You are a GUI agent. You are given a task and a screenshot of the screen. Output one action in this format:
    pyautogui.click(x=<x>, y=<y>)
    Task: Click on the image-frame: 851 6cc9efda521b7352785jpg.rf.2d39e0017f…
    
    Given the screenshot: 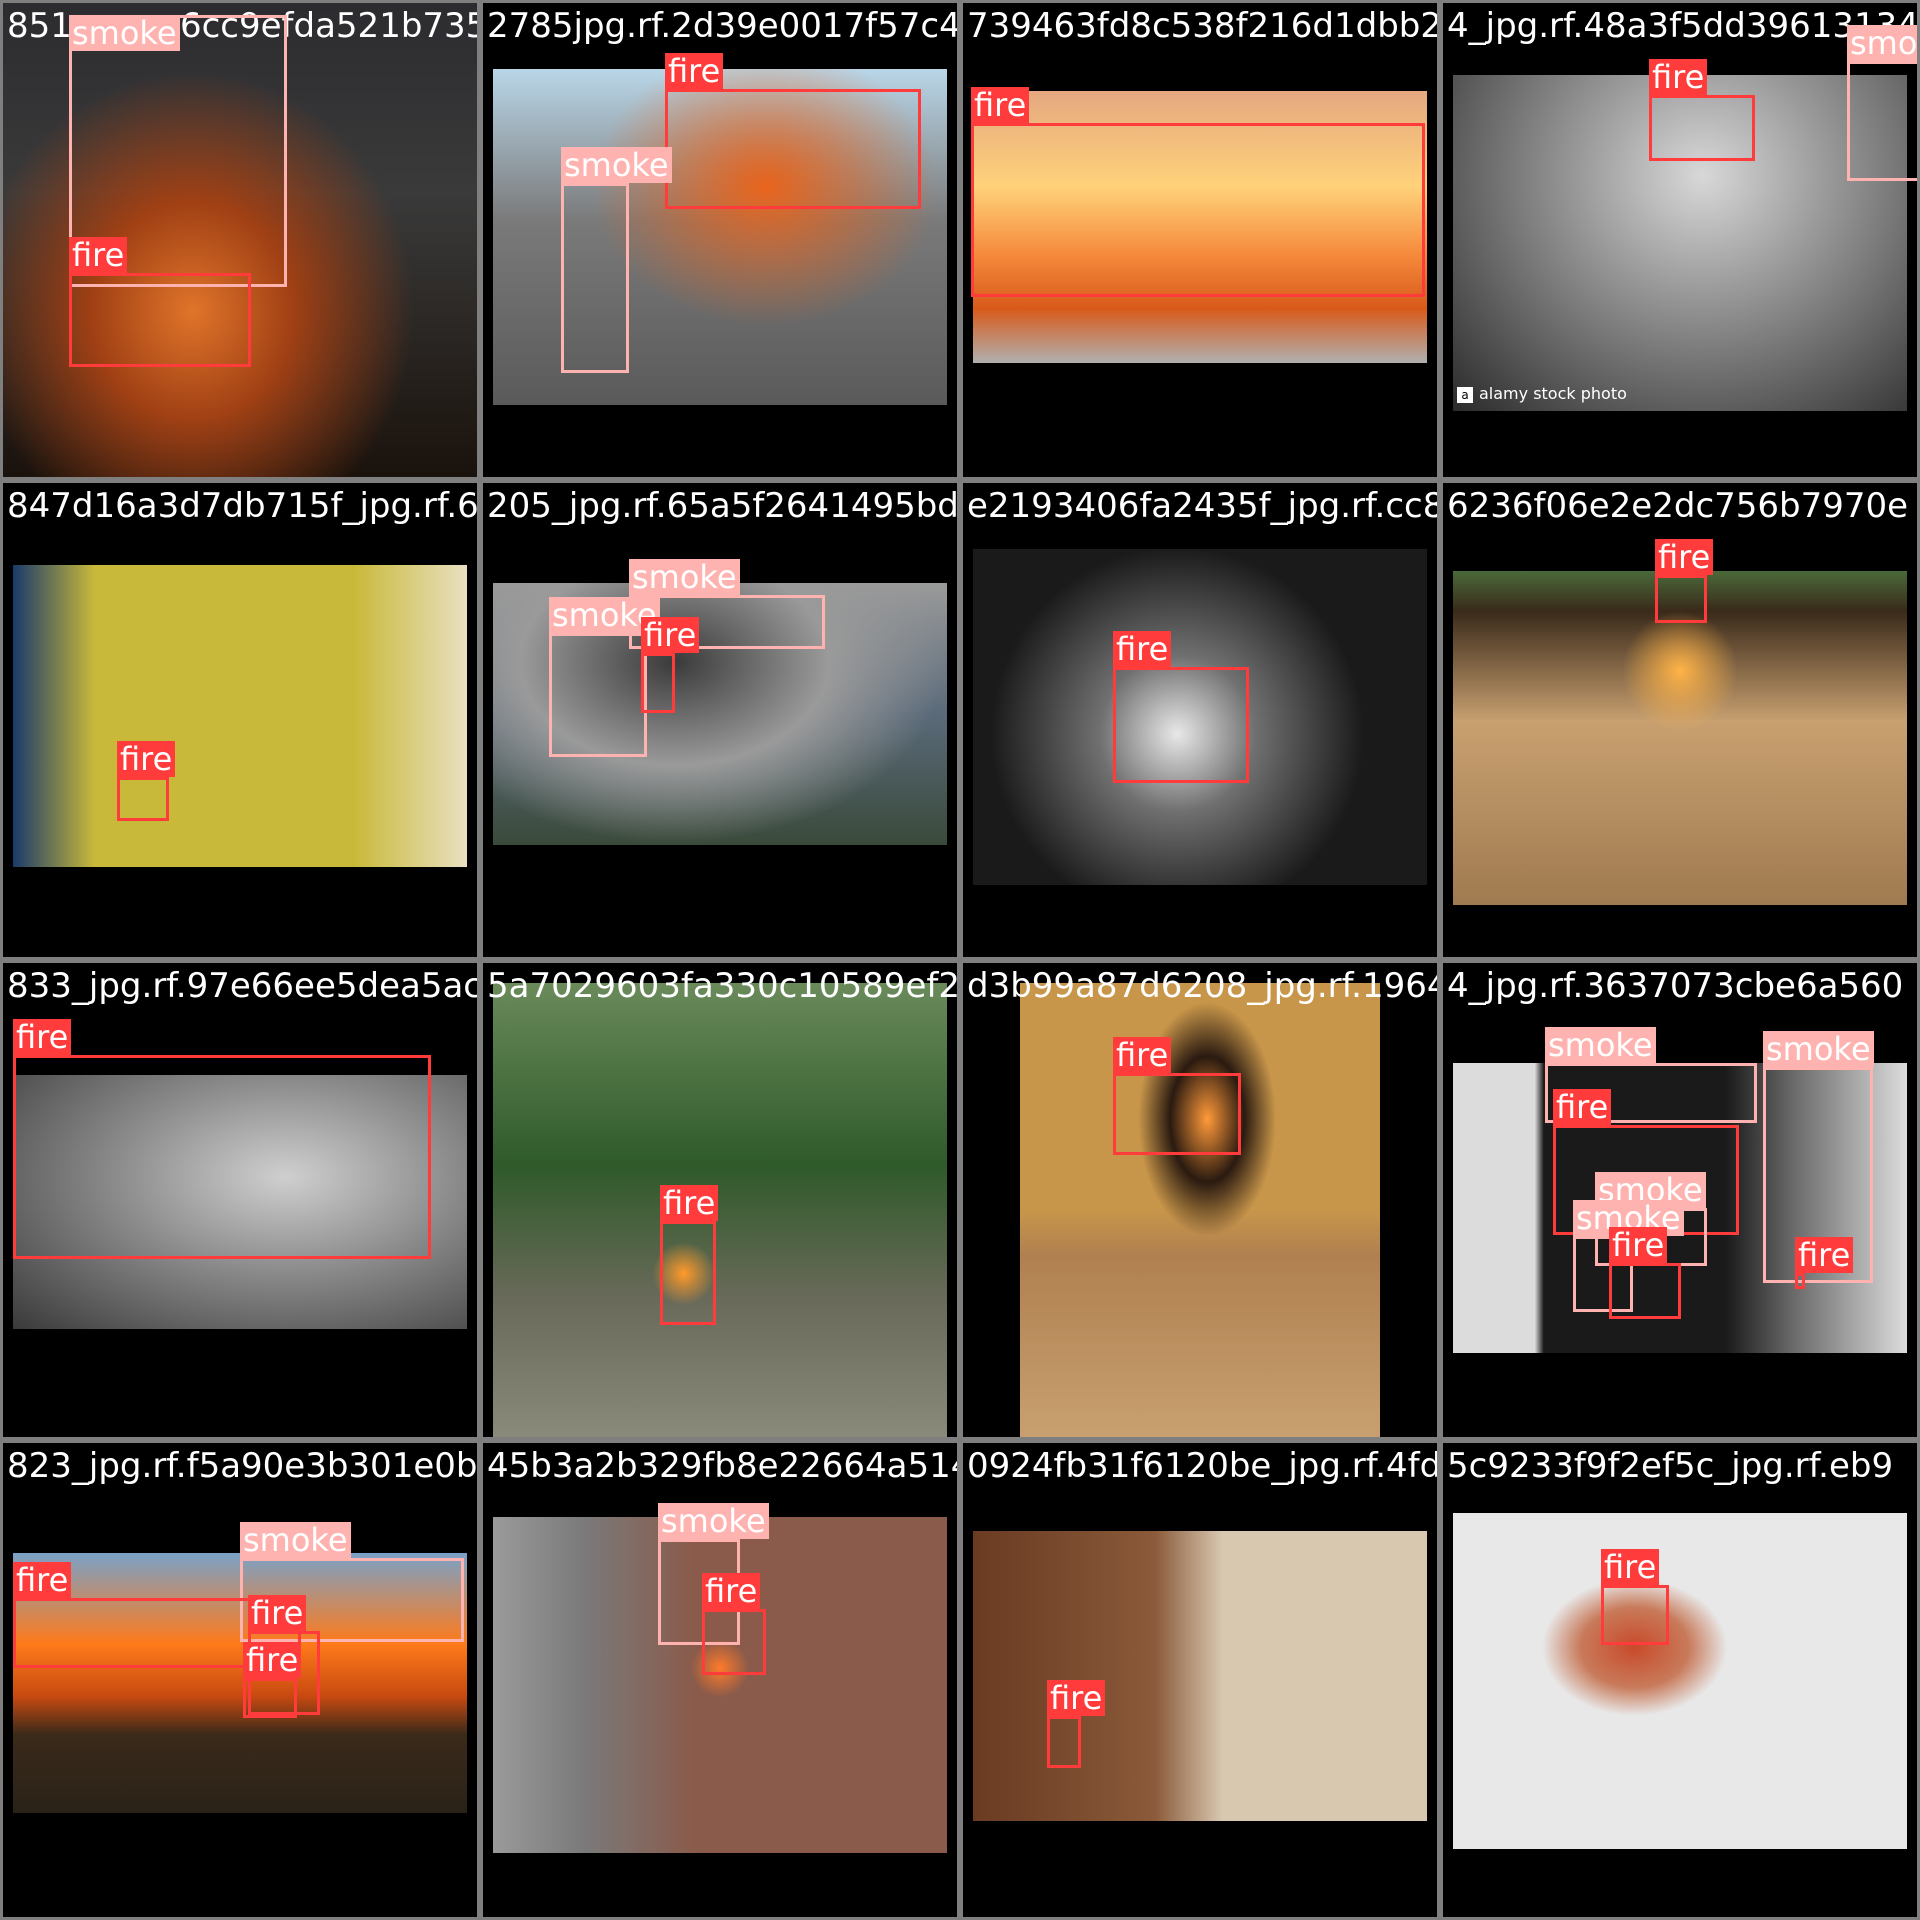 What is the action you would take?
    pyautogui.click(x=240, y=240)
    